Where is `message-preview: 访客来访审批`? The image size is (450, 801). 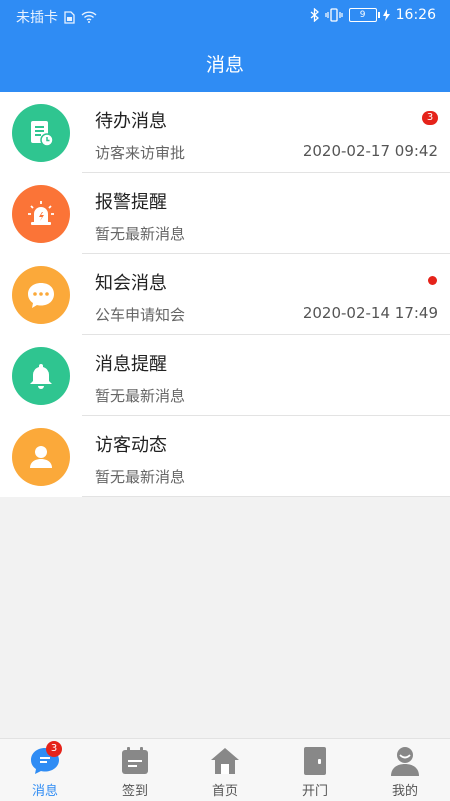 message-preview: 访客来访审批 is located at coordinates (140, 153).